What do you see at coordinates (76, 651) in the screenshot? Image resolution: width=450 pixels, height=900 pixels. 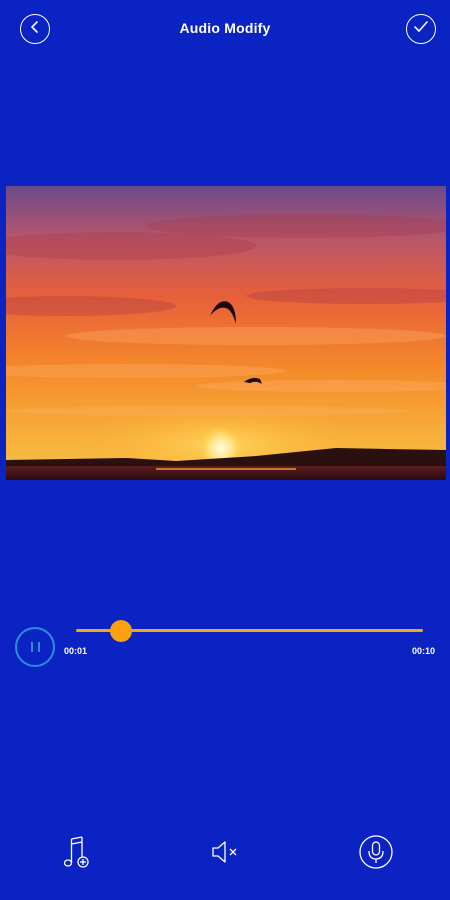 I see `current-time: 00:01` at bounding box center [76, 651].